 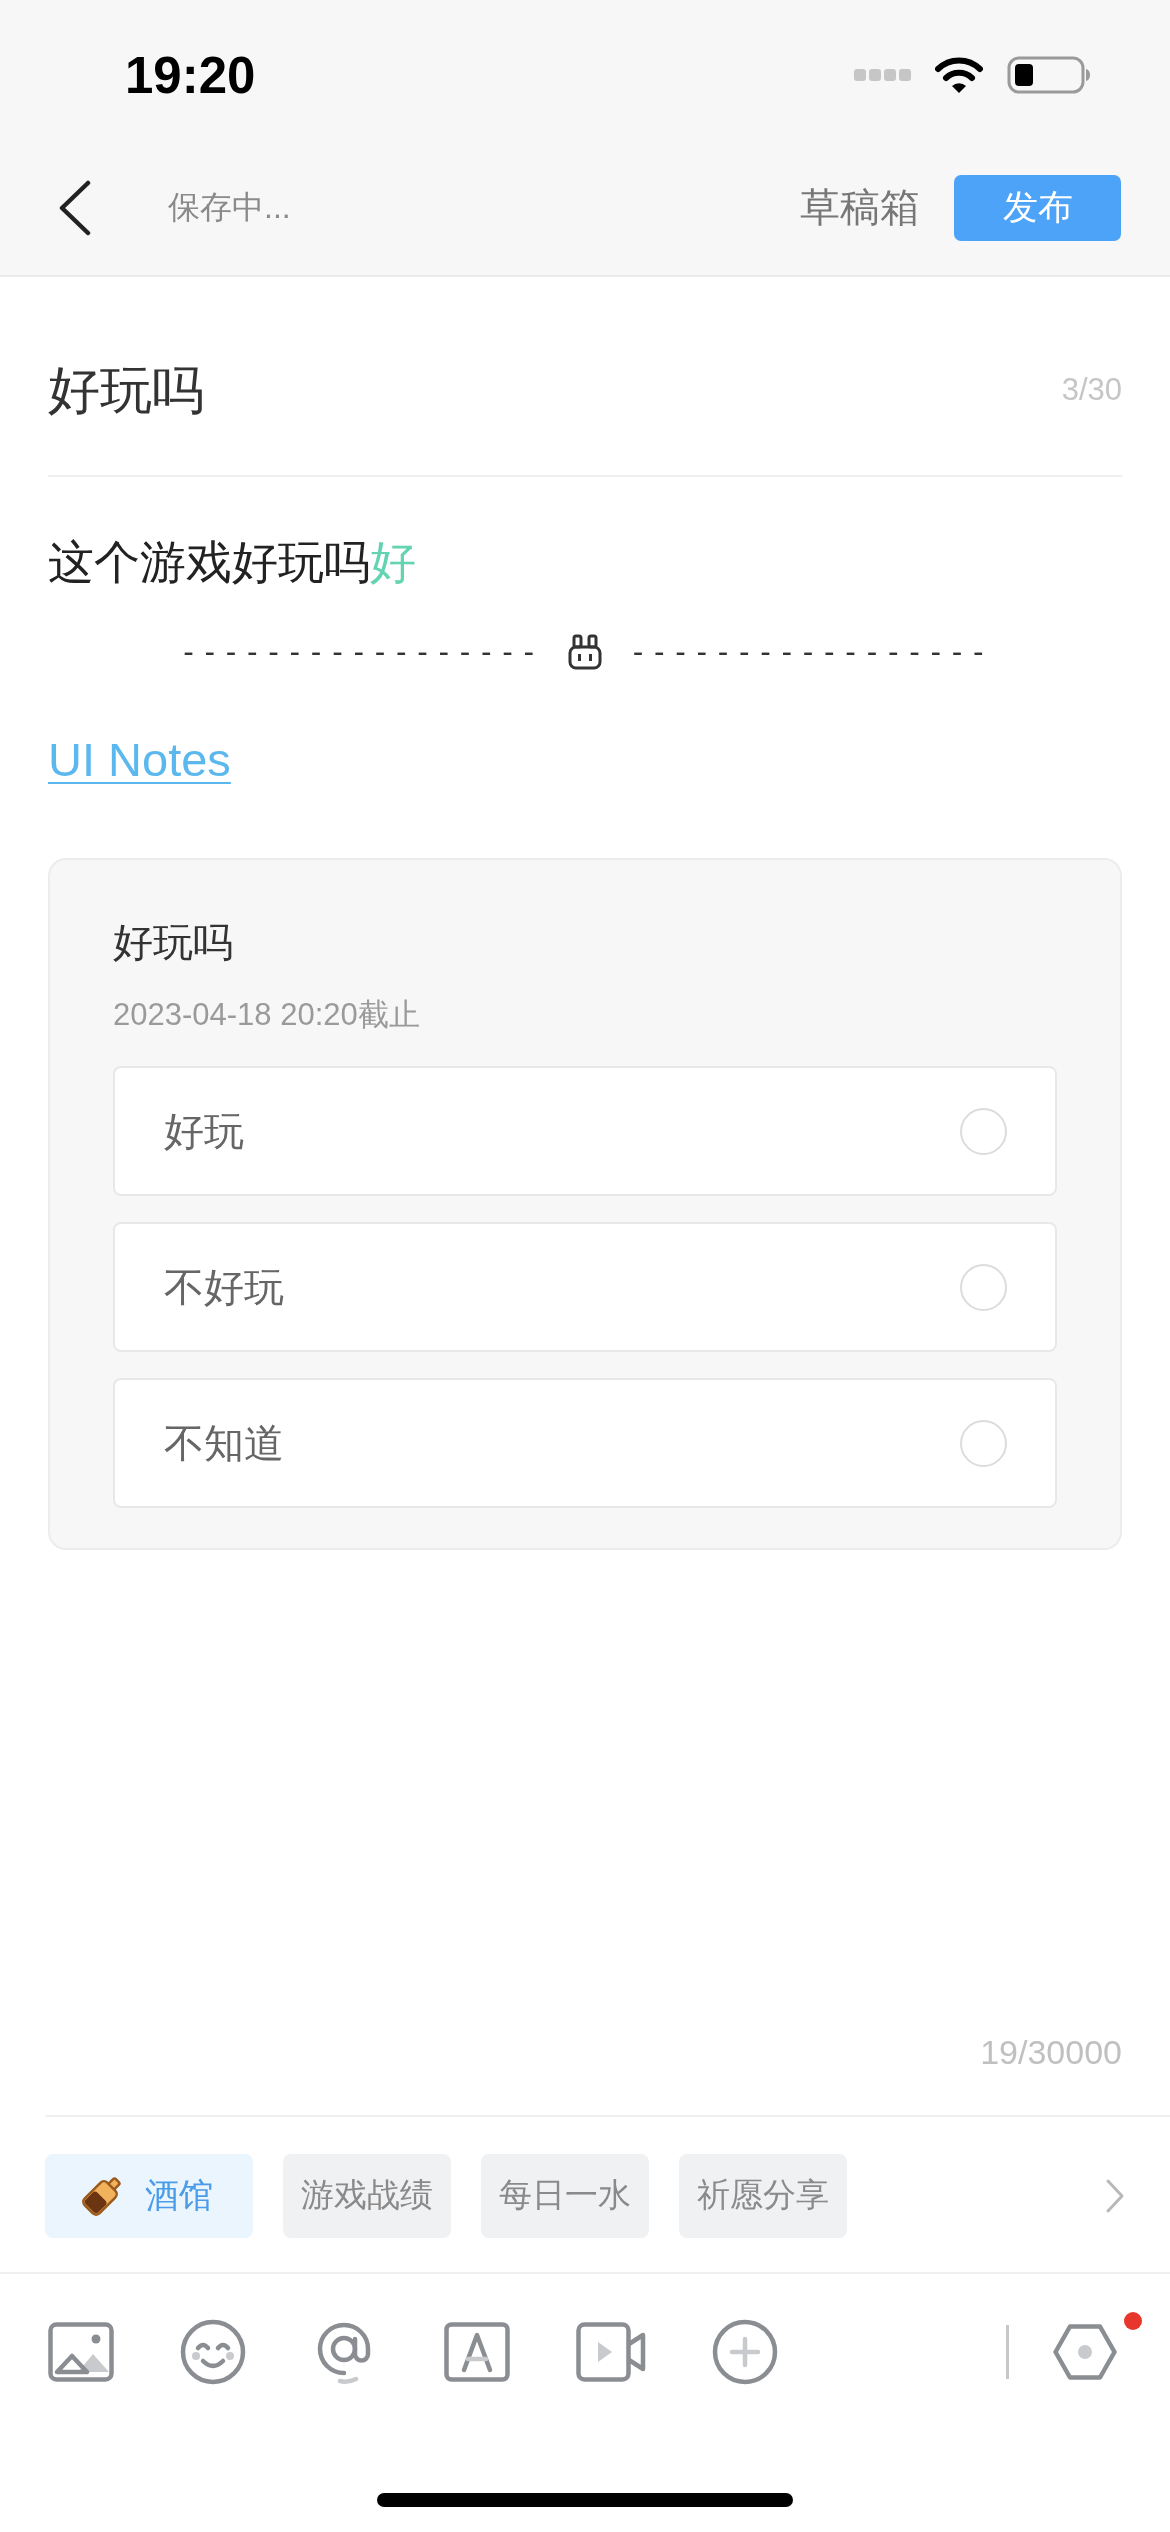 What do you see at coordinates (477, 2352) in the screenshot?
I see `letter-a-icon` at bounding box center [477, 2352].